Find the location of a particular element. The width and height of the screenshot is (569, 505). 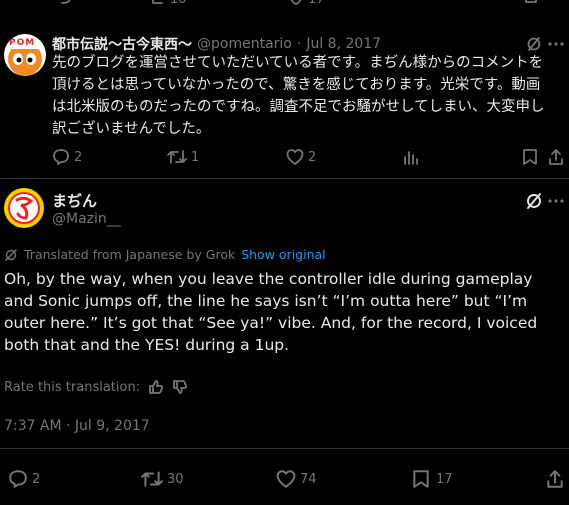

mazin-logo-icon is located at coordinates (24, 208).